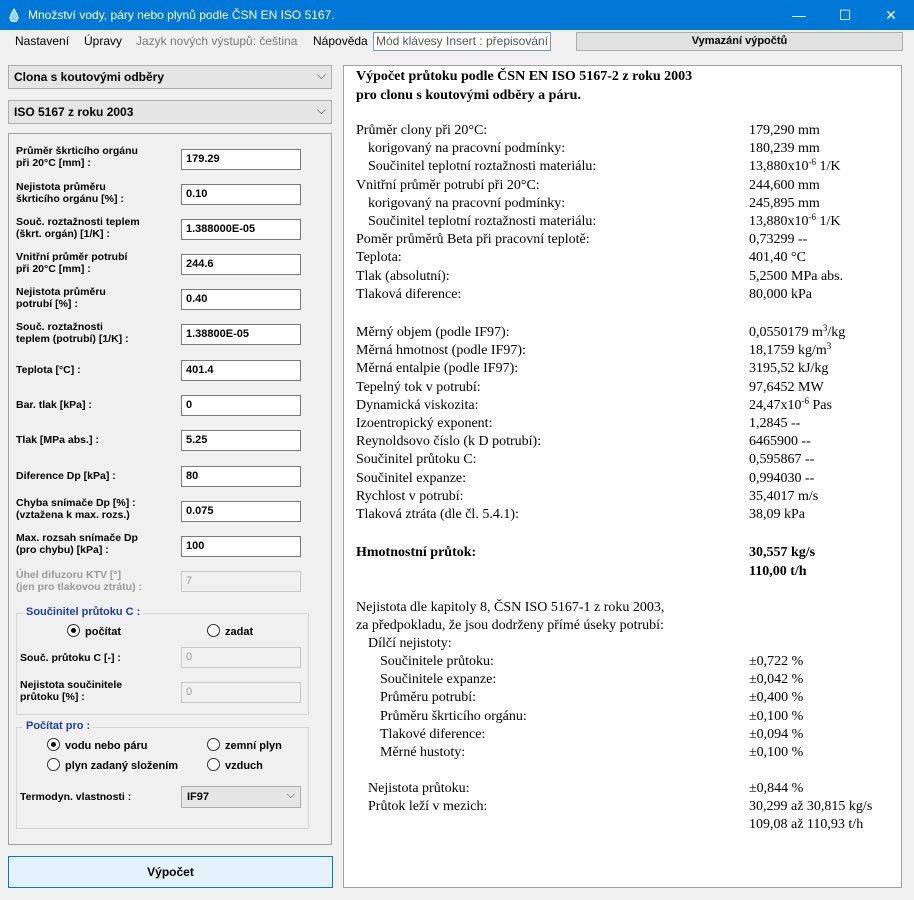  I want to click on radio-enter: zadat, so click(230, 631).